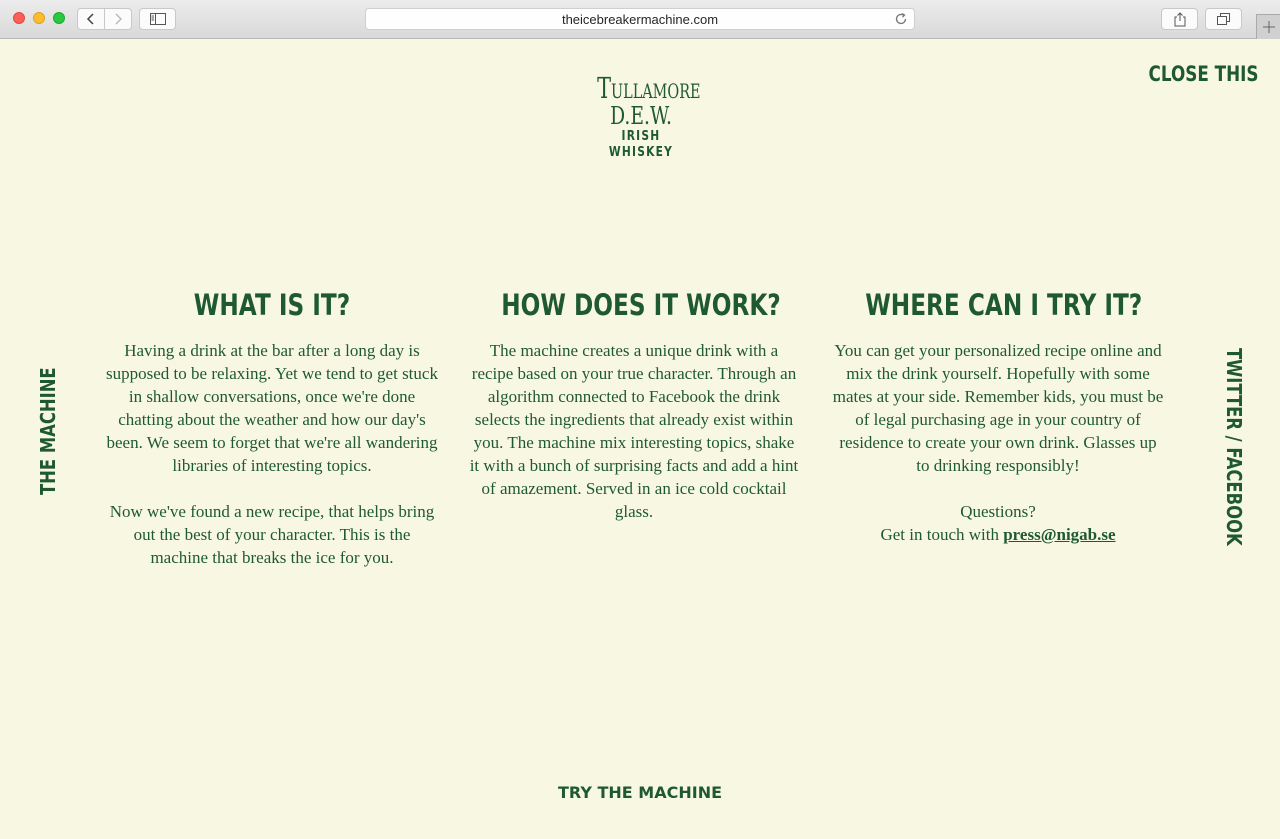 The height and width of the screenshot is (839, 1280). I want to click on column-heading: HOW DOES IT WORK?, so click(641, 305).